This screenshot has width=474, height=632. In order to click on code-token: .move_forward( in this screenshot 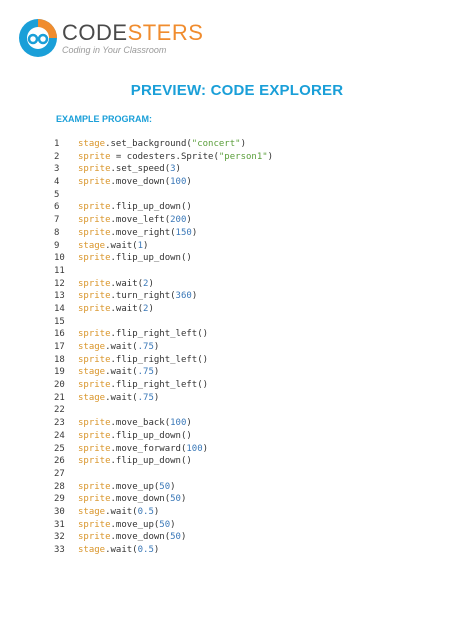, I will do `click(148, 448)`.